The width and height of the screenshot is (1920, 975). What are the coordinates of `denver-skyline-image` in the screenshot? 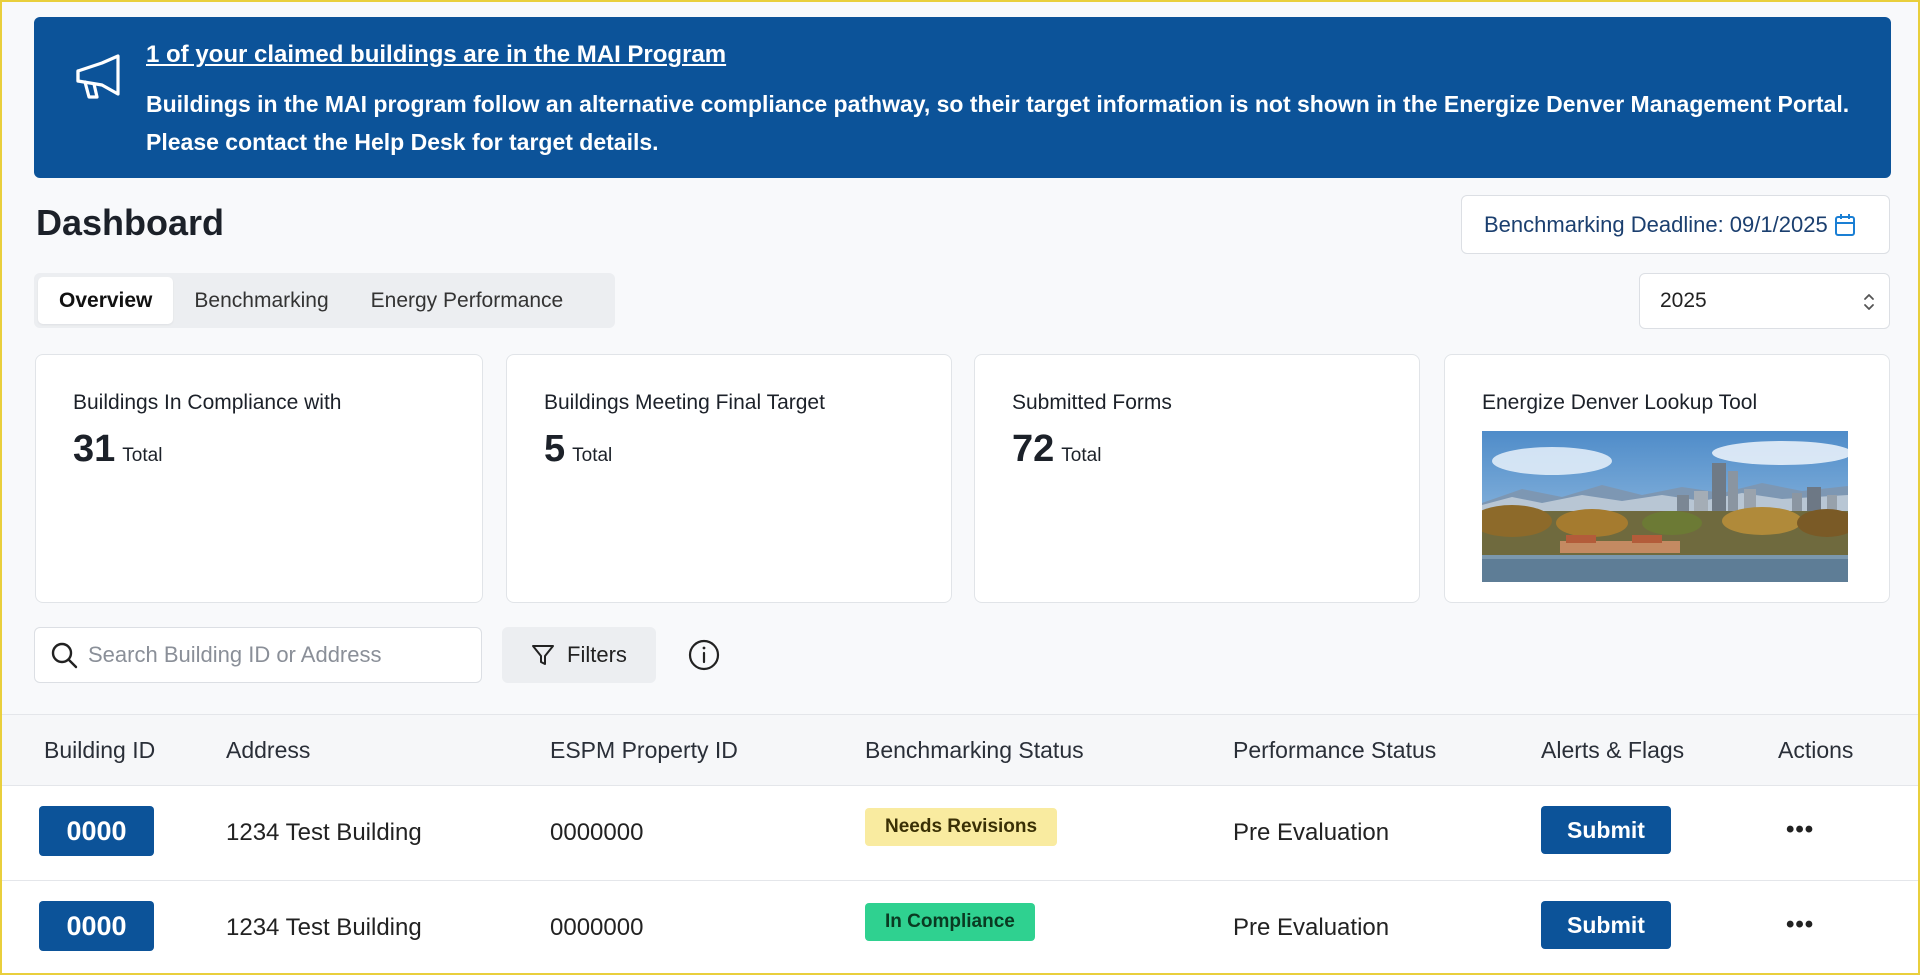 It's located at (1665, 506).